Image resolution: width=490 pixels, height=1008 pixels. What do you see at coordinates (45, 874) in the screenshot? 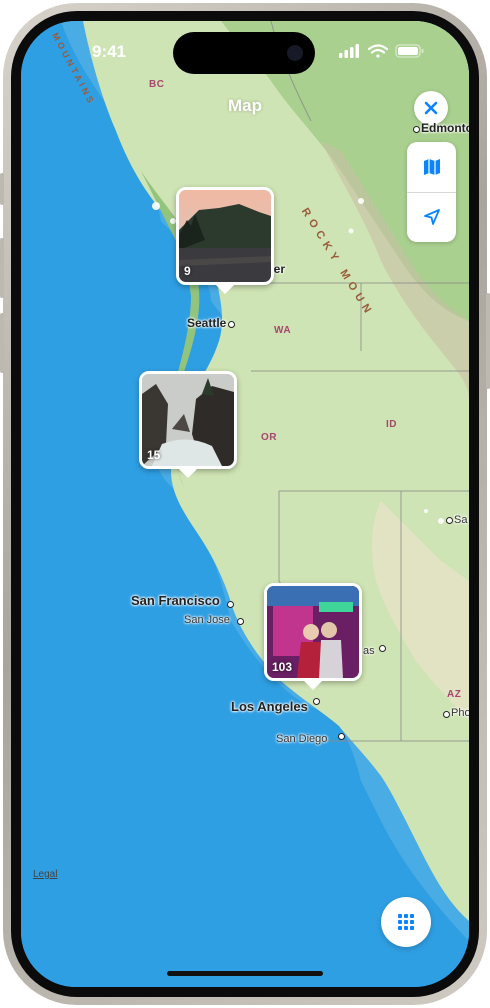
I see `legal-link: Legal` at bounding box center [45, 874].